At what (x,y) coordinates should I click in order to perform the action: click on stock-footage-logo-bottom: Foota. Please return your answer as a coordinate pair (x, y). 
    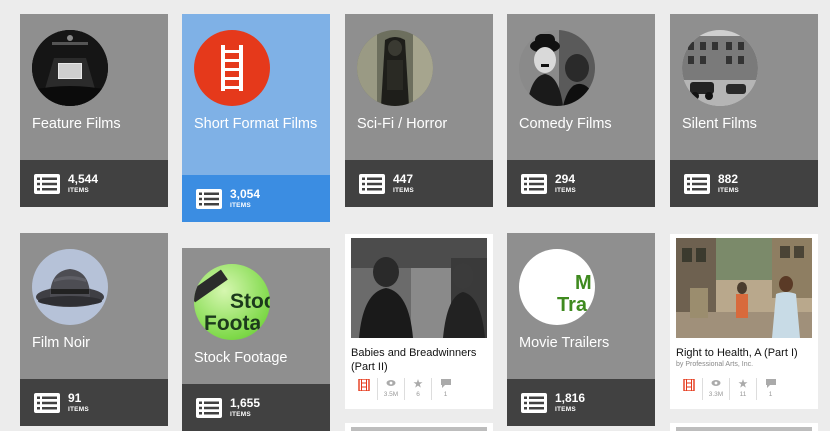
    Looking at the image, I should click on (232, 323).